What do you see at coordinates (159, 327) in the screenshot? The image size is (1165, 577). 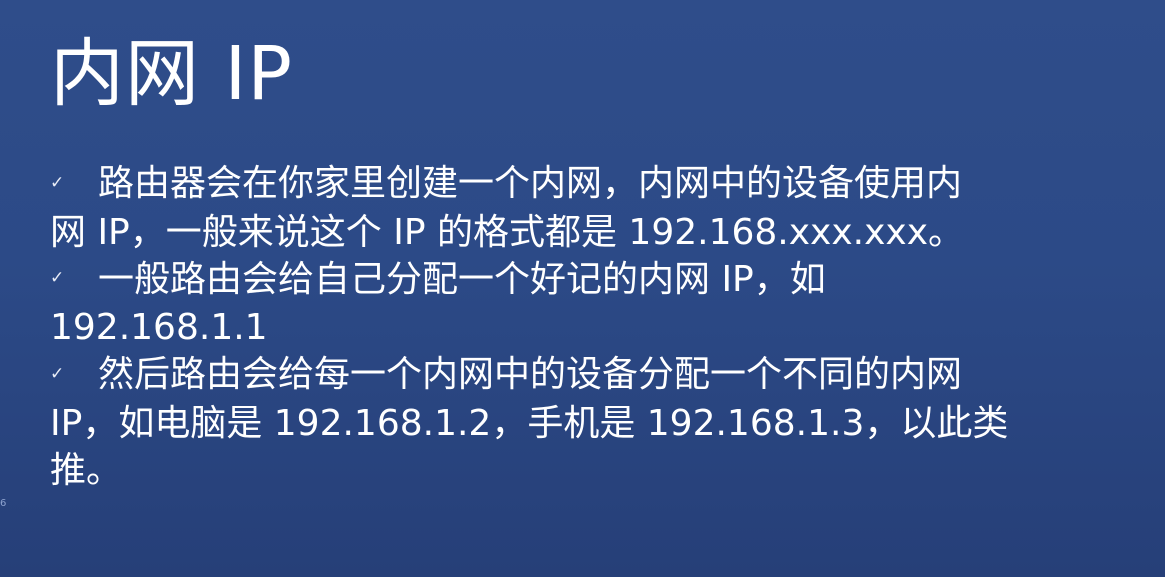 I see `bullet-text-line: 192.168.1.1` at bounding box center [159, 327].